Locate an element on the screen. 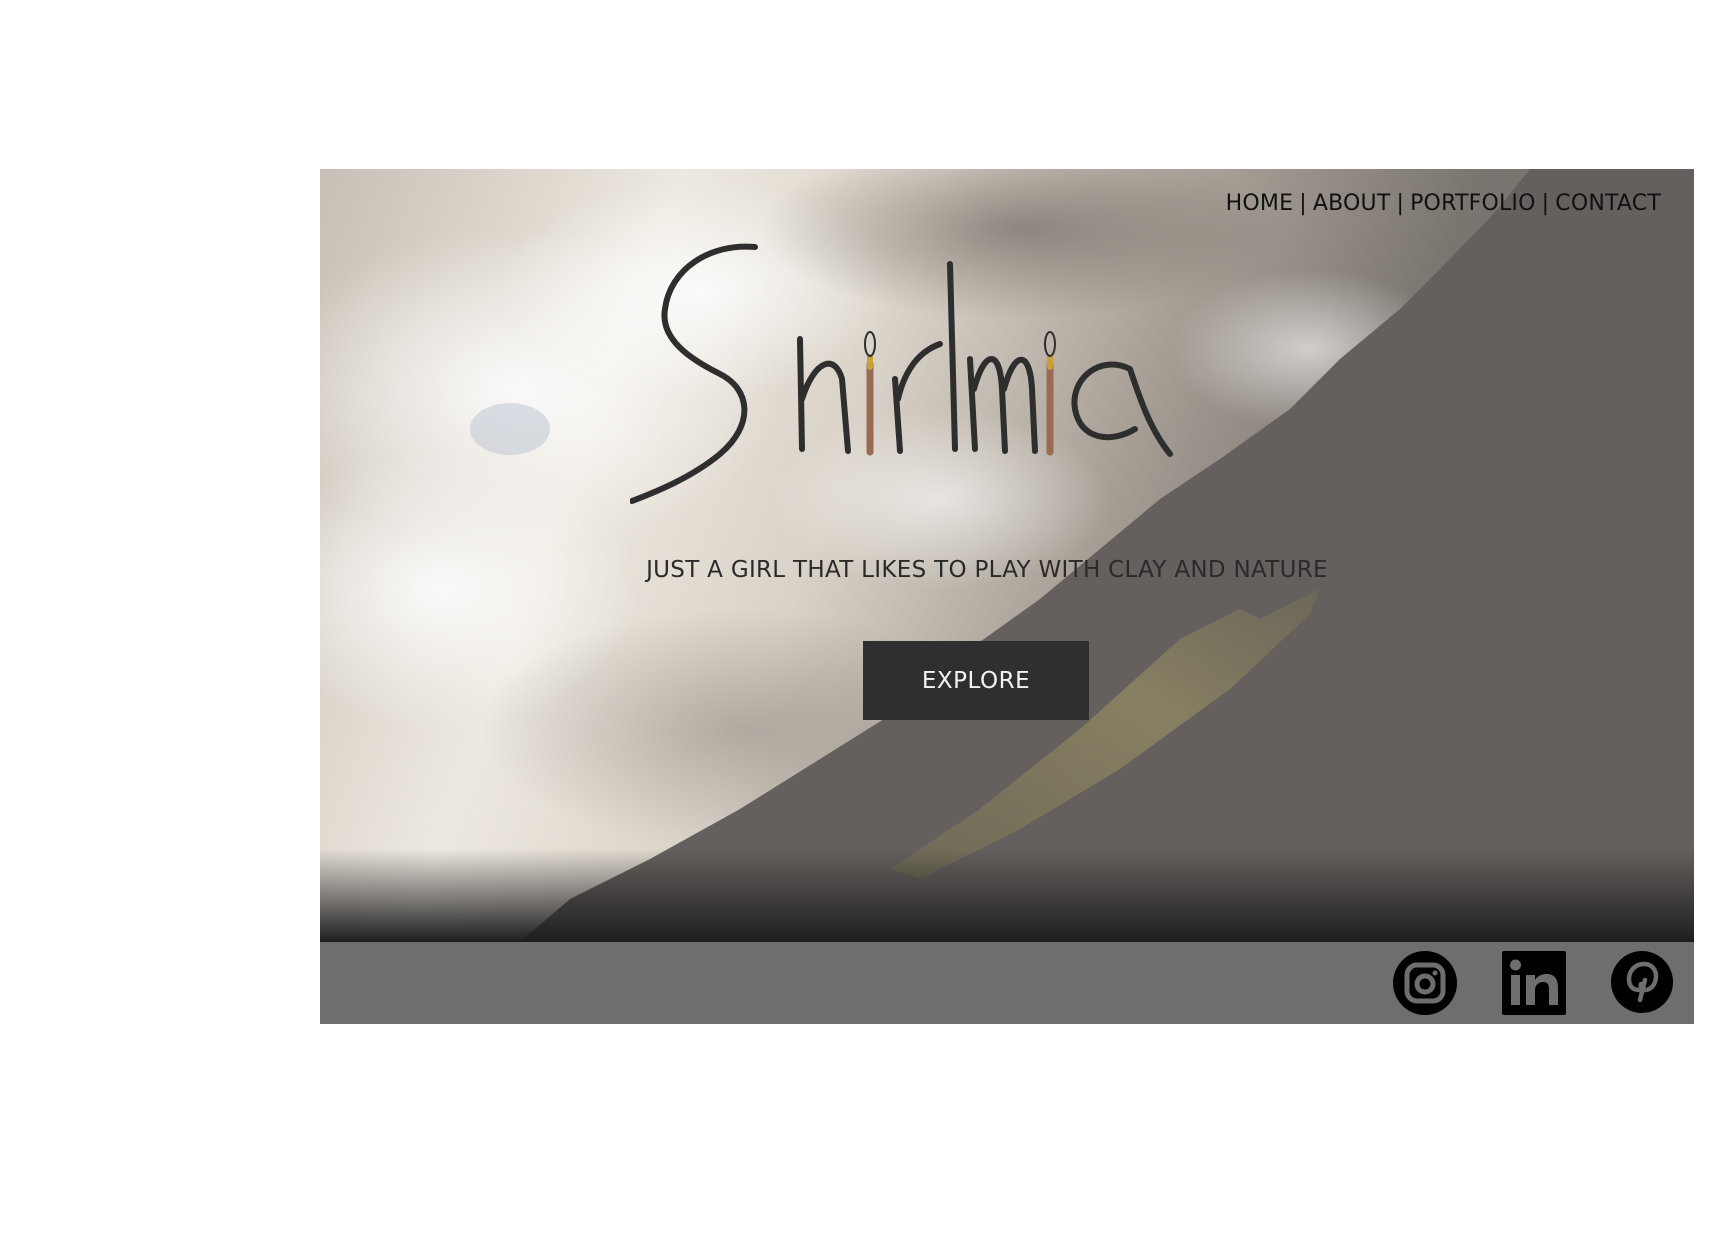  linkedin-icon is located at coordinates (1534, 983).